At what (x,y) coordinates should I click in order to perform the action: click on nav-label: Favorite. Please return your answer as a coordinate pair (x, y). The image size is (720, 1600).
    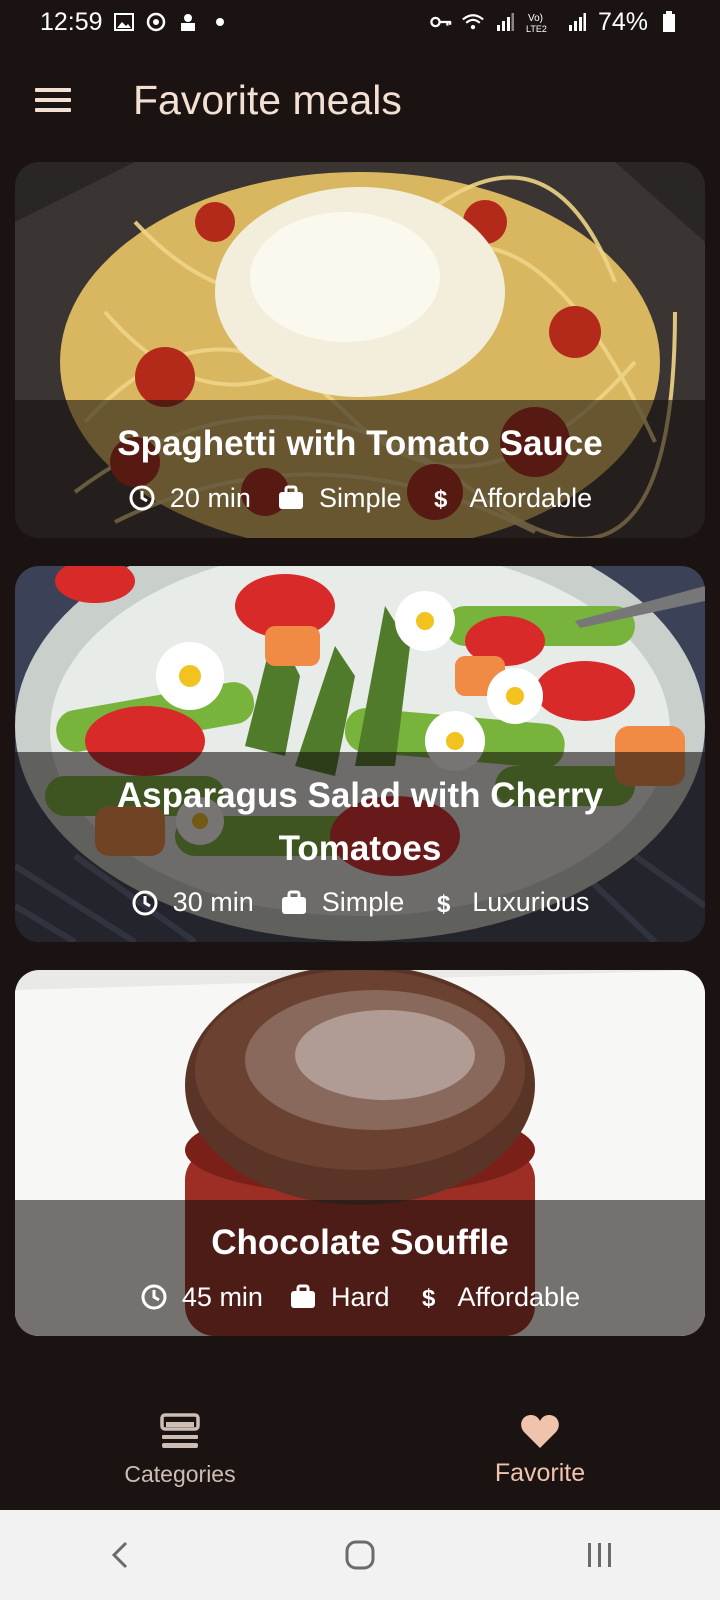
    Looking at the image, I should click on (540, 1472).